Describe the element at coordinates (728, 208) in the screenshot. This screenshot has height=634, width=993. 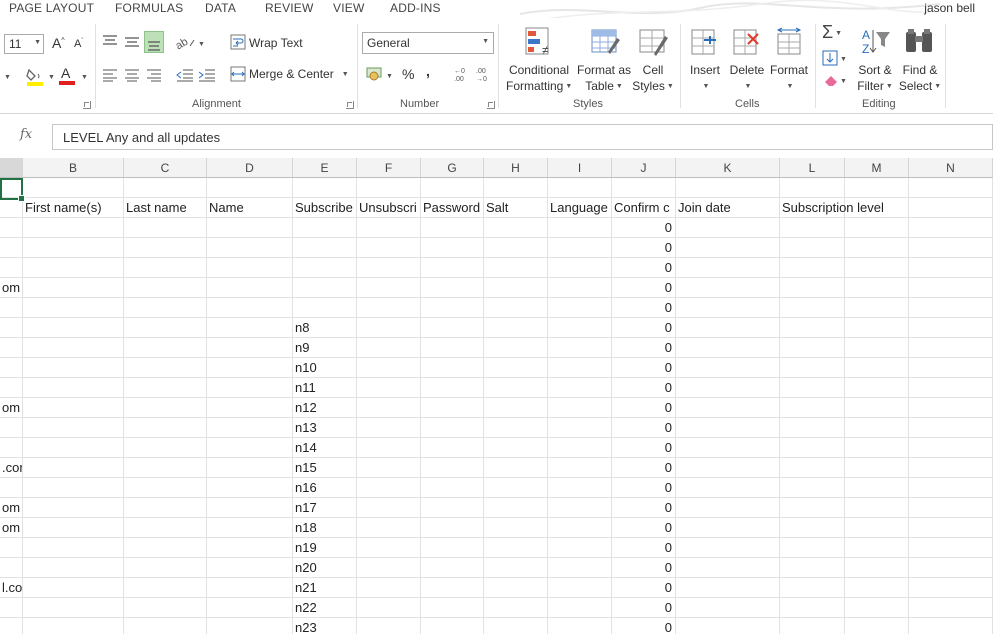
I see `column-title-cell: Join date` at that location.